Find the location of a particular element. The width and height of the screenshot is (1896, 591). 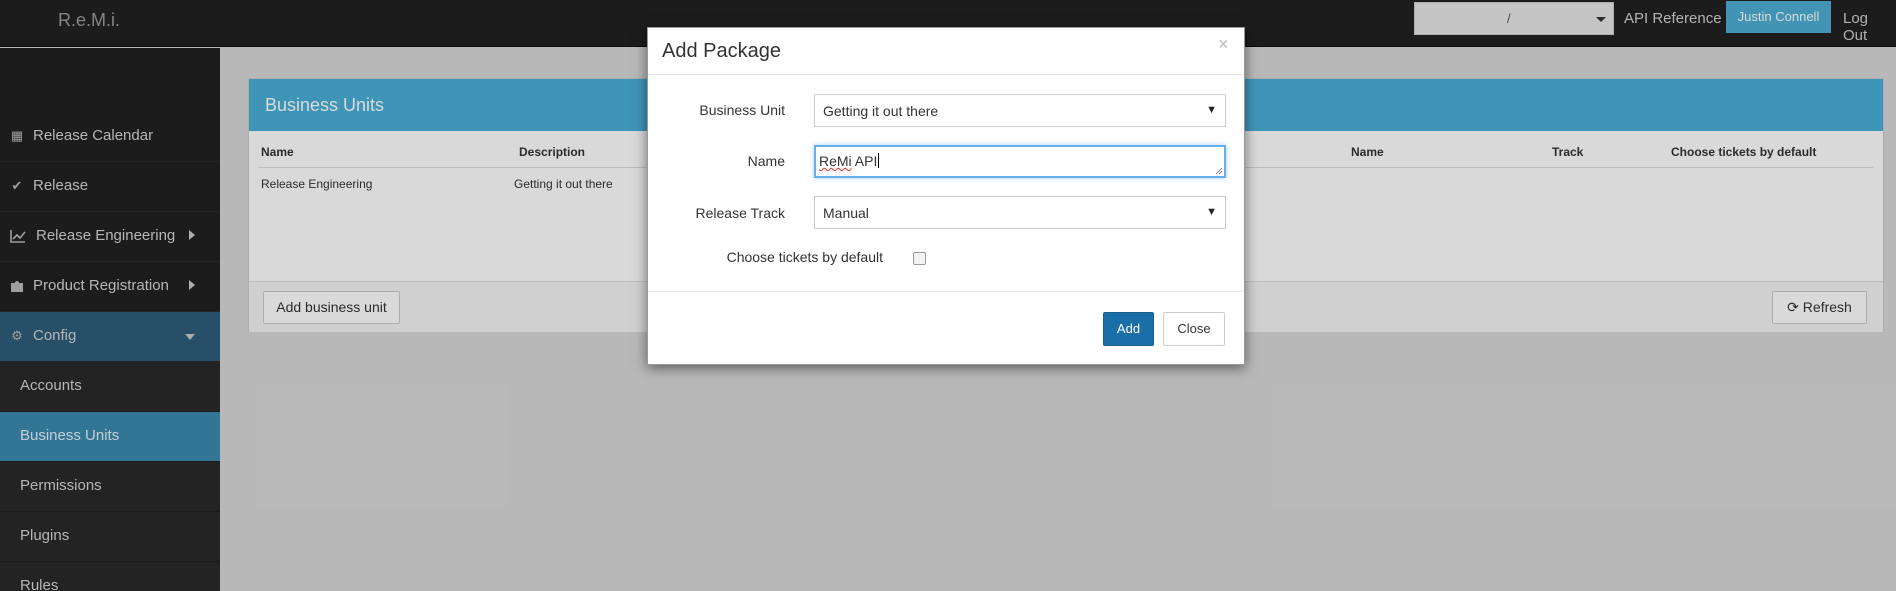

name-label: Name is located at coordinates (766, 161).